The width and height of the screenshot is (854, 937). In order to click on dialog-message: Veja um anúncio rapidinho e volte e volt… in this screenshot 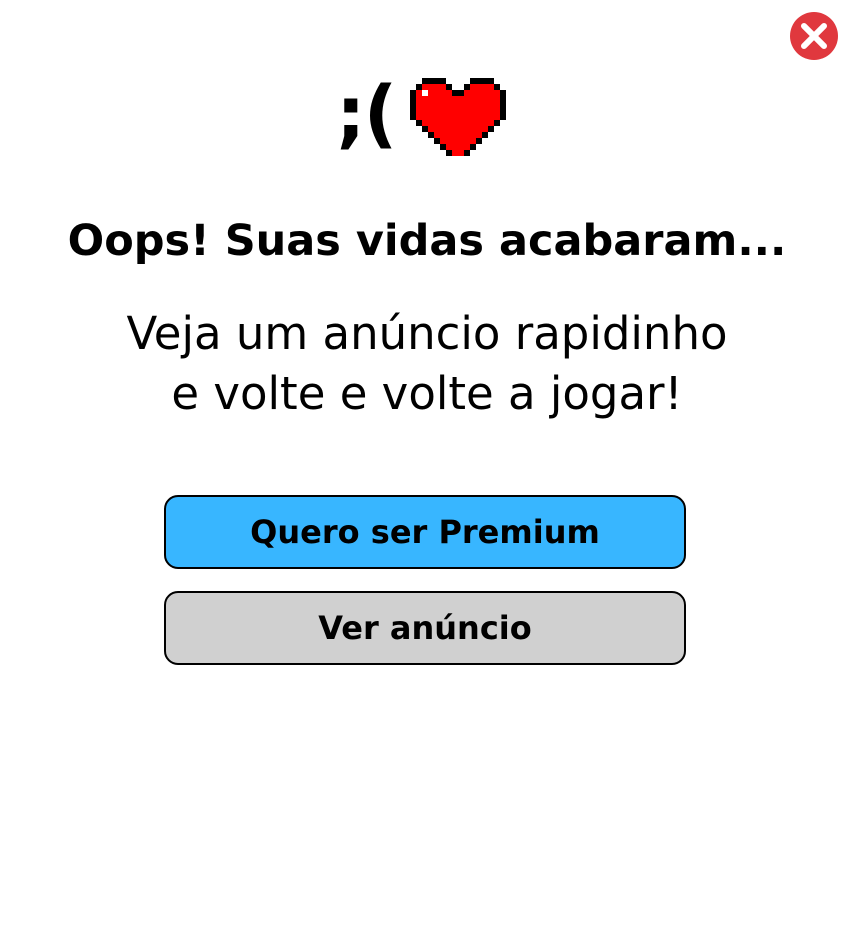, I will do `click(427, 364)`.